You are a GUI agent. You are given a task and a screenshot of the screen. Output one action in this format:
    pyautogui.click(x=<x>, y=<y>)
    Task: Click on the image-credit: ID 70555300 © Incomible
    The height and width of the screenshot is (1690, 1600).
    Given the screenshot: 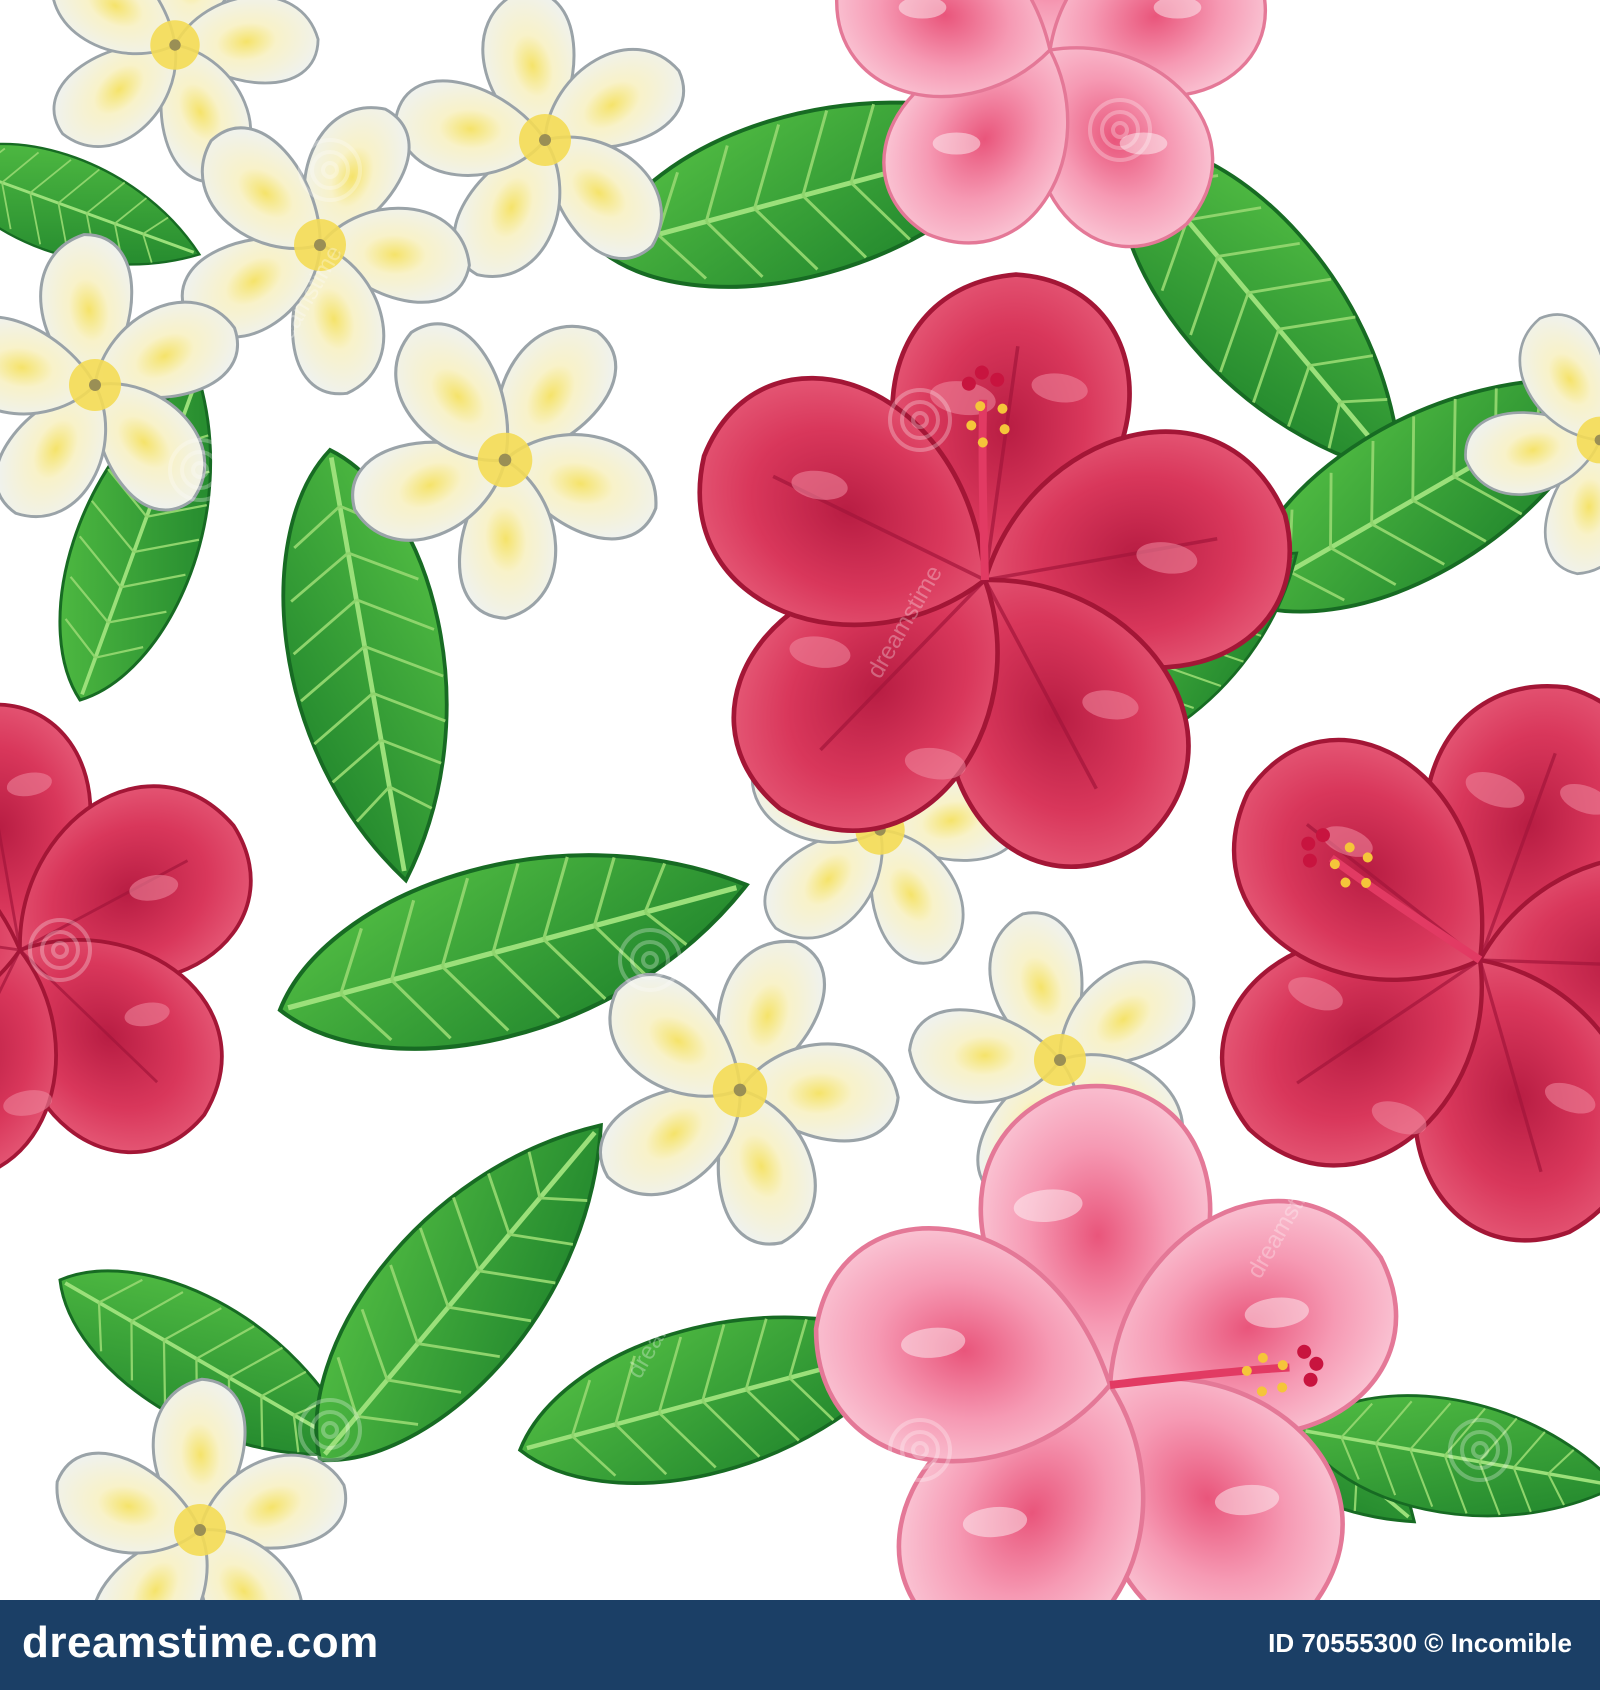 What is the action you would take?
    pyautogui.click(x=1420, y=1643)
    